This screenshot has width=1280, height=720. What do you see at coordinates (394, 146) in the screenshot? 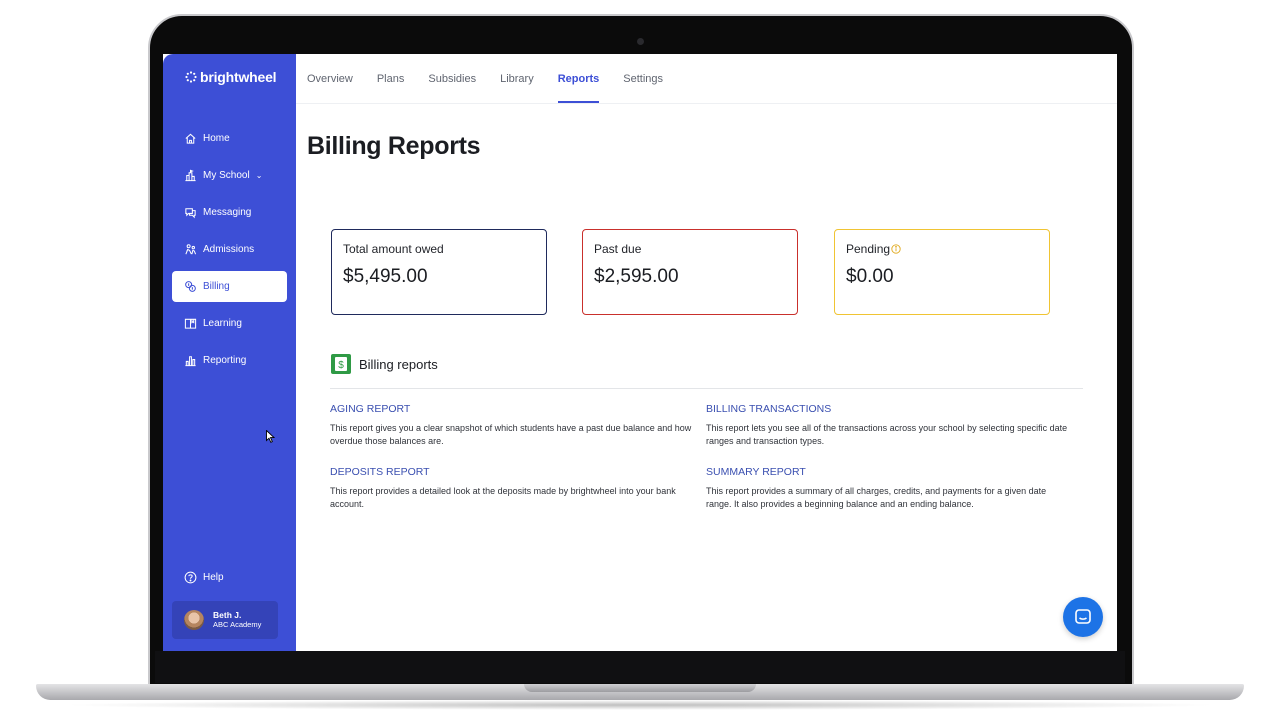
I see `page-title: Billing Reports` at bounding box center [394, 146].